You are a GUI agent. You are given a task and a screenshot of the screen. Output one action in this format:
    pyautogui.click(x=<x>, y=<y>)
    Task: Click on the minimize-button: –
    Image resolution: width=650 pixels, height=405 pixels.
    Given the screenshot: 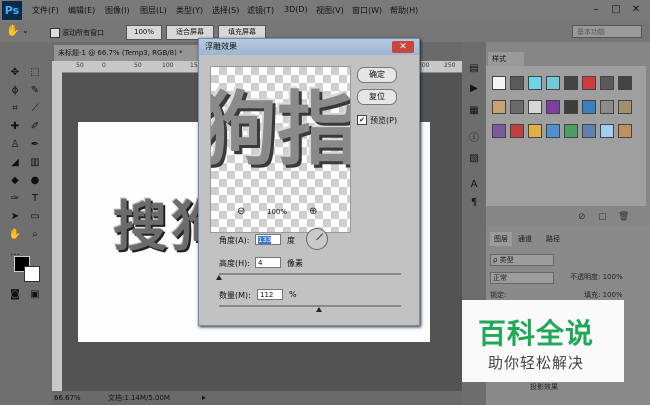 What is the action you would take?
    pyautogui.click(x=596, y=10)
    